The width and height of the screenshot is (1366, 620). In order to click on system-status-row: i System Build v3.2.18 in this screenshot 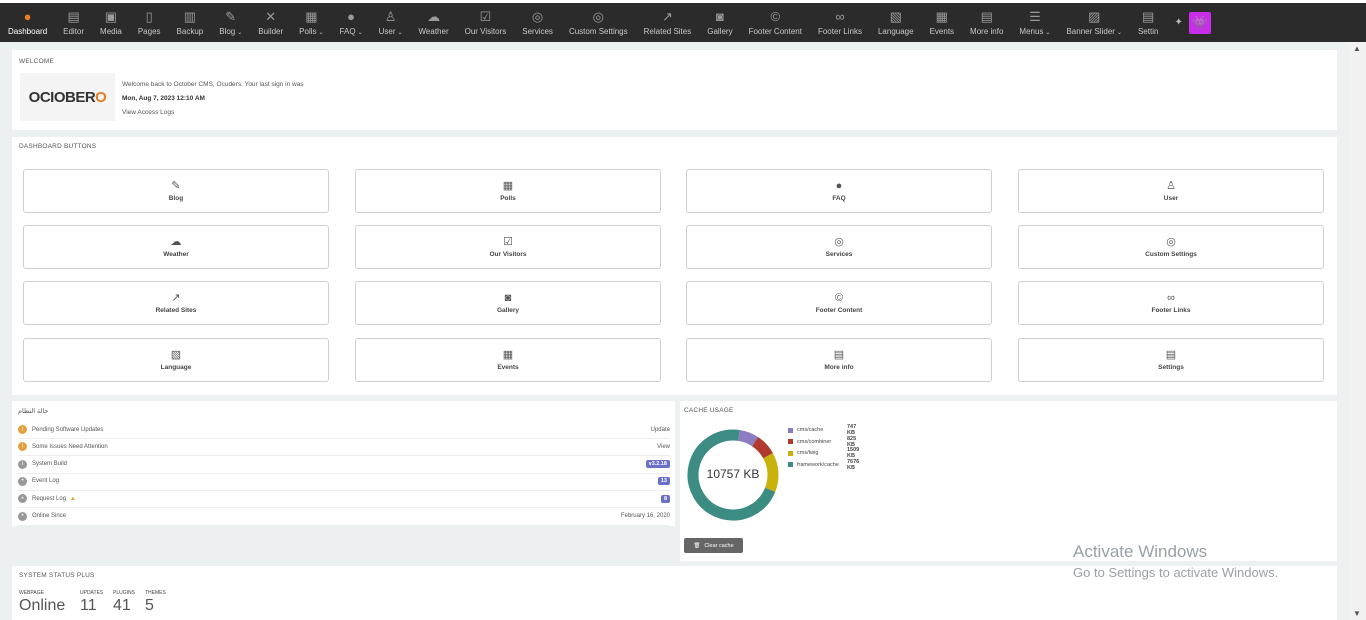, I will do `click(344, 465)`.